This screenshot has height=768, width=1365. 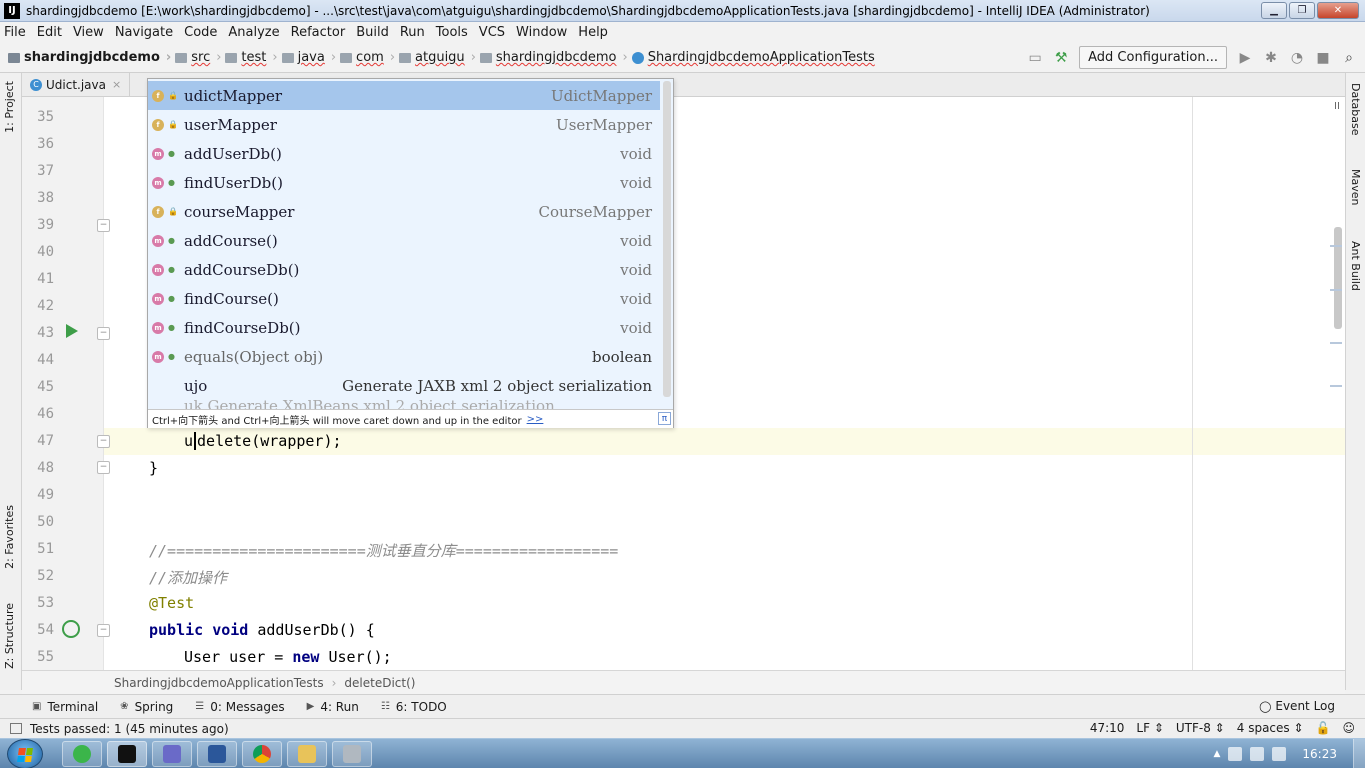 What do you see at coordinates (593, 32) in the screenshot?
I see `menu-help: Help` at bounding box center [593, 32].